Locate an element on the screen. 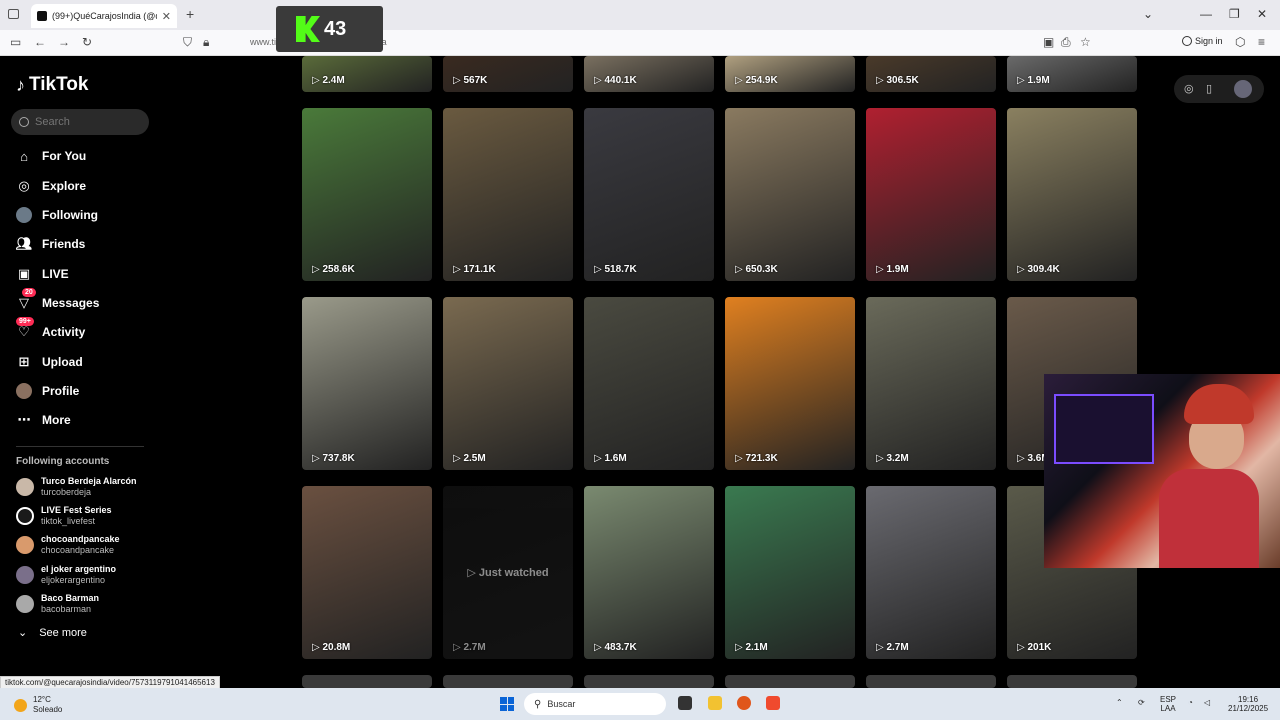 Image resolution: width=1280 pixels, height=720 pixels. weather-widget: 12°C Soleado is located at coordinates (38, 705).